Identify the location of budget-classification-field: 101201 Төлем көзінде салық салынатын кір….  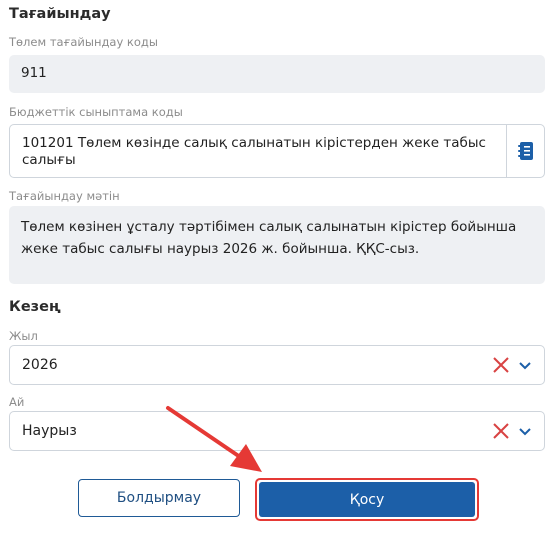
(277, 151).